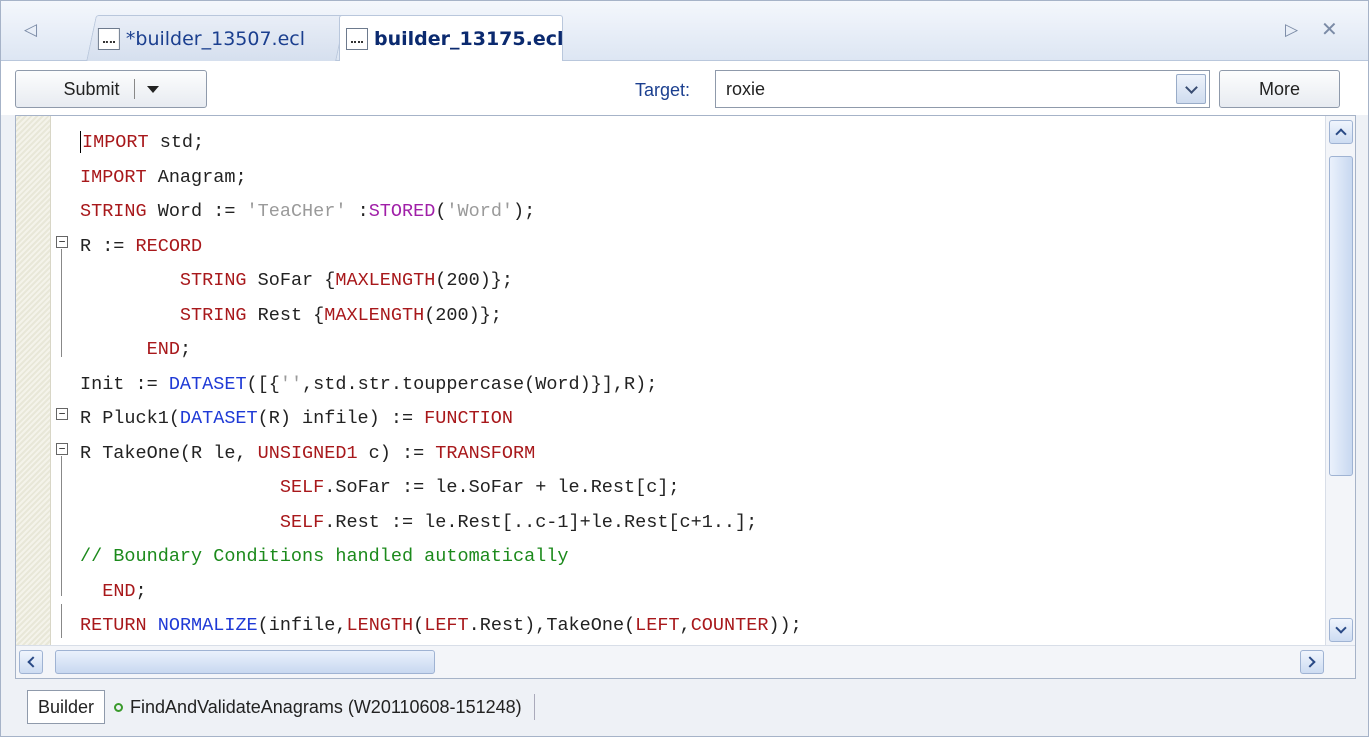  What do you see at coordinates (746, 89) in the screenshot?
I see `target-value: roxie` at bounding box center [746, 89].